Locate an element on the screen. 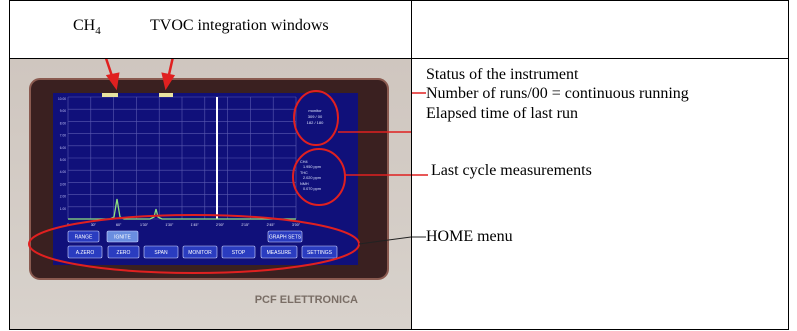 This screenshot has height=331, width=797. menu-button-a-zero: A.ZERO is located at coordinates (85, 252).